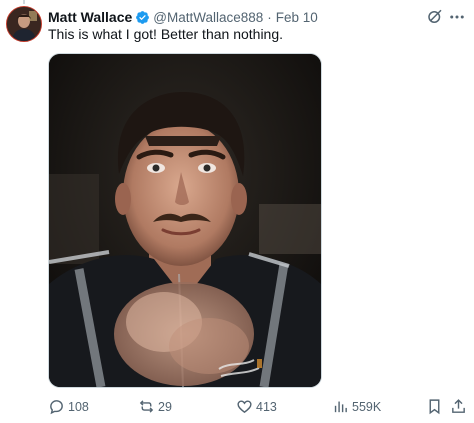 This screenshot has height=423, width=474. Describe the element at coordinates (340, 407) in the screenshot. I see `views-icon` at that location.